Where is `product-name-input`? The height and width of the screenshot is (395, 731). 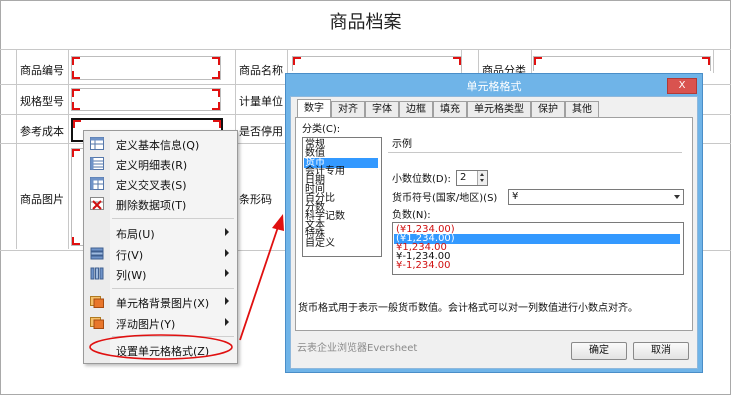
product-name-input is located at coordinates (377, 63).